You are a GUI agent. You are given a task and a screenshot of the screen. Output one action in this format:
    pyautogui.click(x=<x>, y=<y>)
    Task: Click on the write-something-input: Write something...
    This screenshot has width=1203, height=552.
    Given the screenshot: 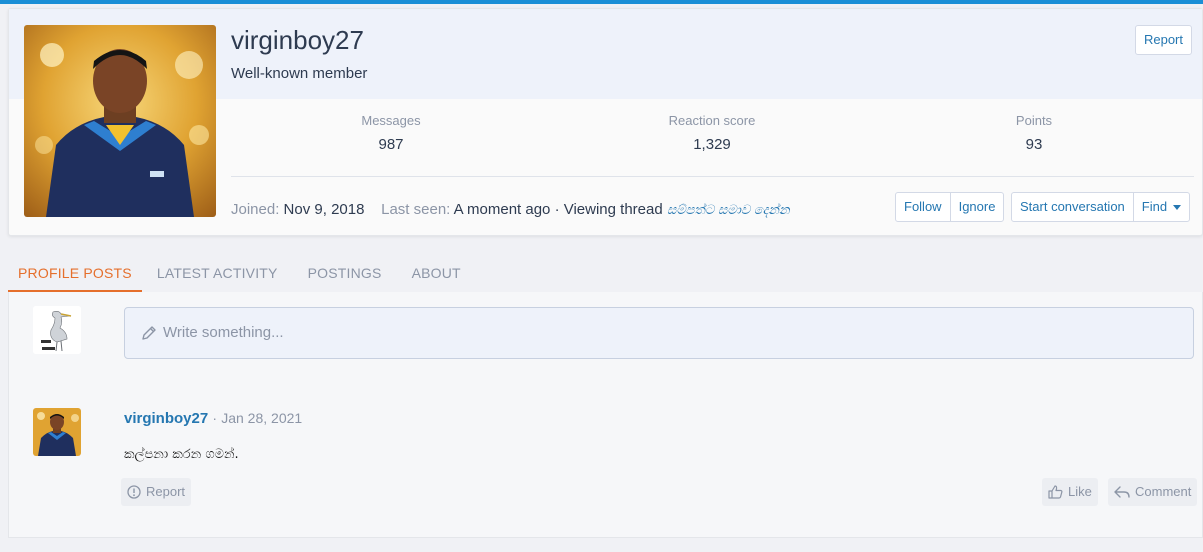 What is the action you would take?
    pyautogui.click(x=659, y=333)
    